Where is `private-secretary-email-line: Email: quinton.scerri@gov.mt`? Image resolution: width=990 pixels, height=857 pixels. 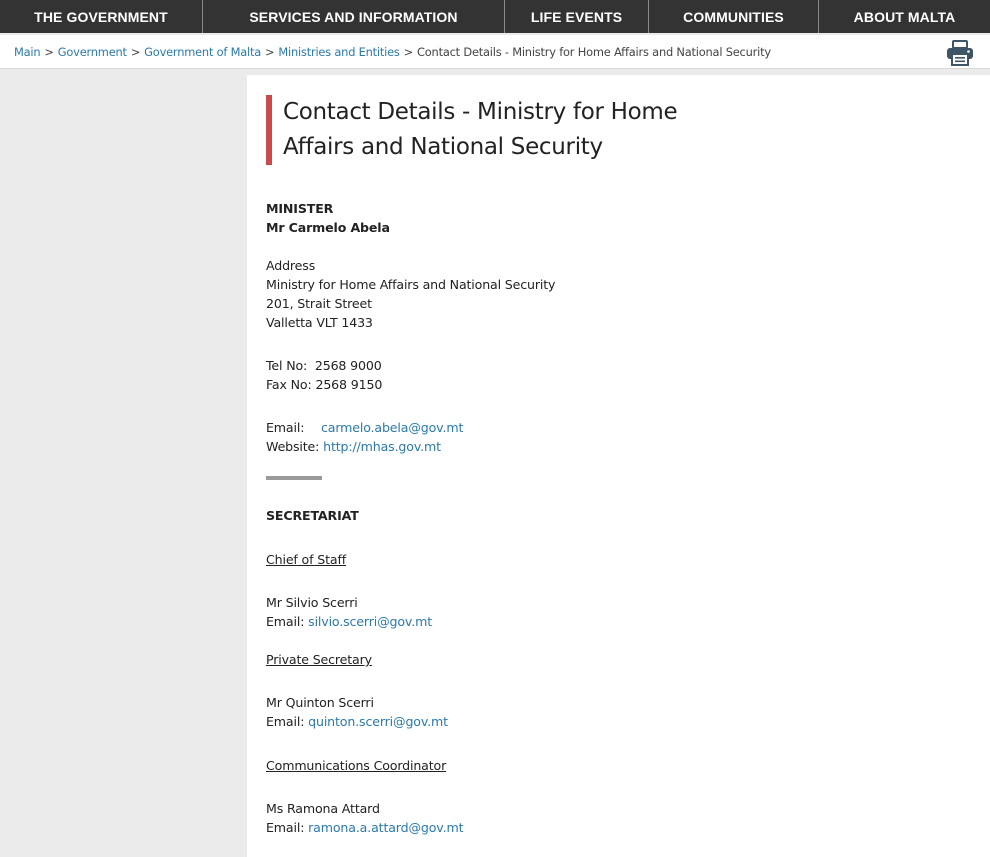 private-secretary-email-line: Email: quinton.scerri@gov.mt is located at coordinates (357, 721).